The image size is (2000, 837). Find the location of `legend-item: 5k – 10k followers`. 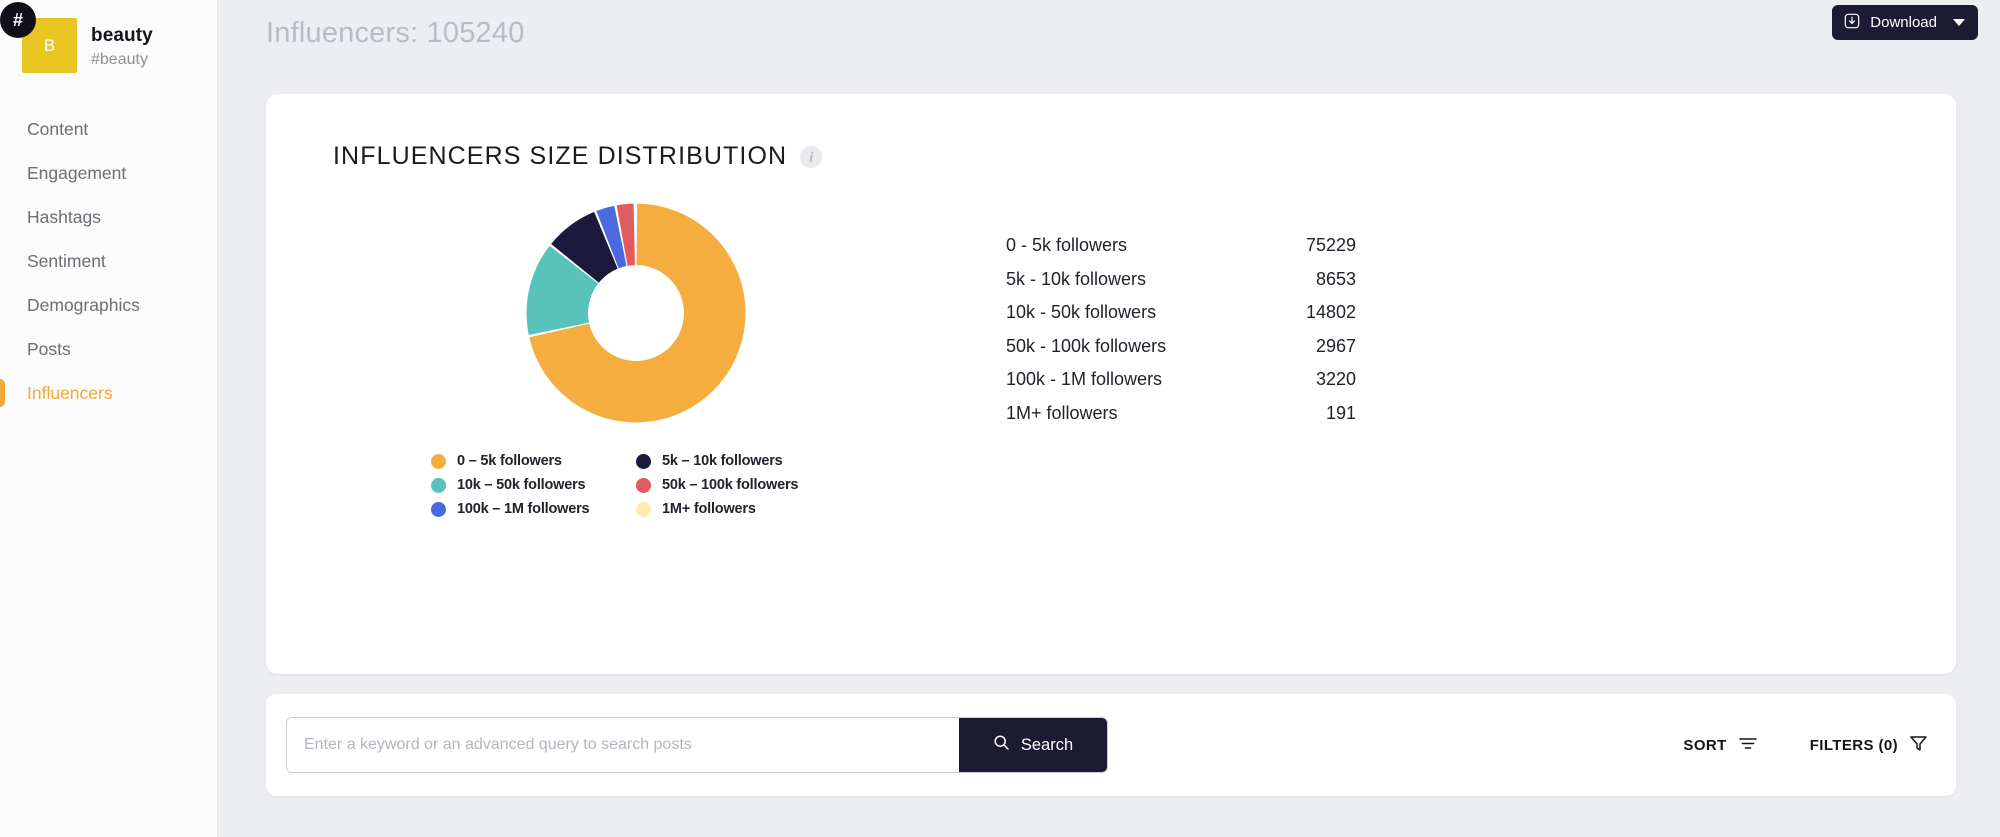

legend-item: 5k – 10k followers is located at coordinates (738, 461).